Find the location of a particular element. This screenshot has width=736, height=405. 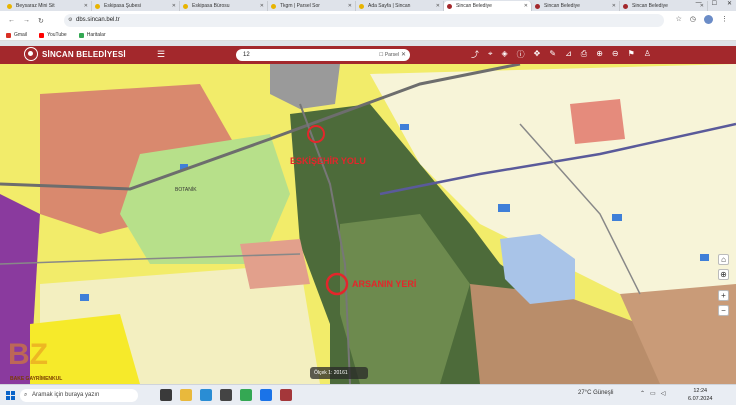

locate-button: ⊕ is located at coordinates (723, 274).